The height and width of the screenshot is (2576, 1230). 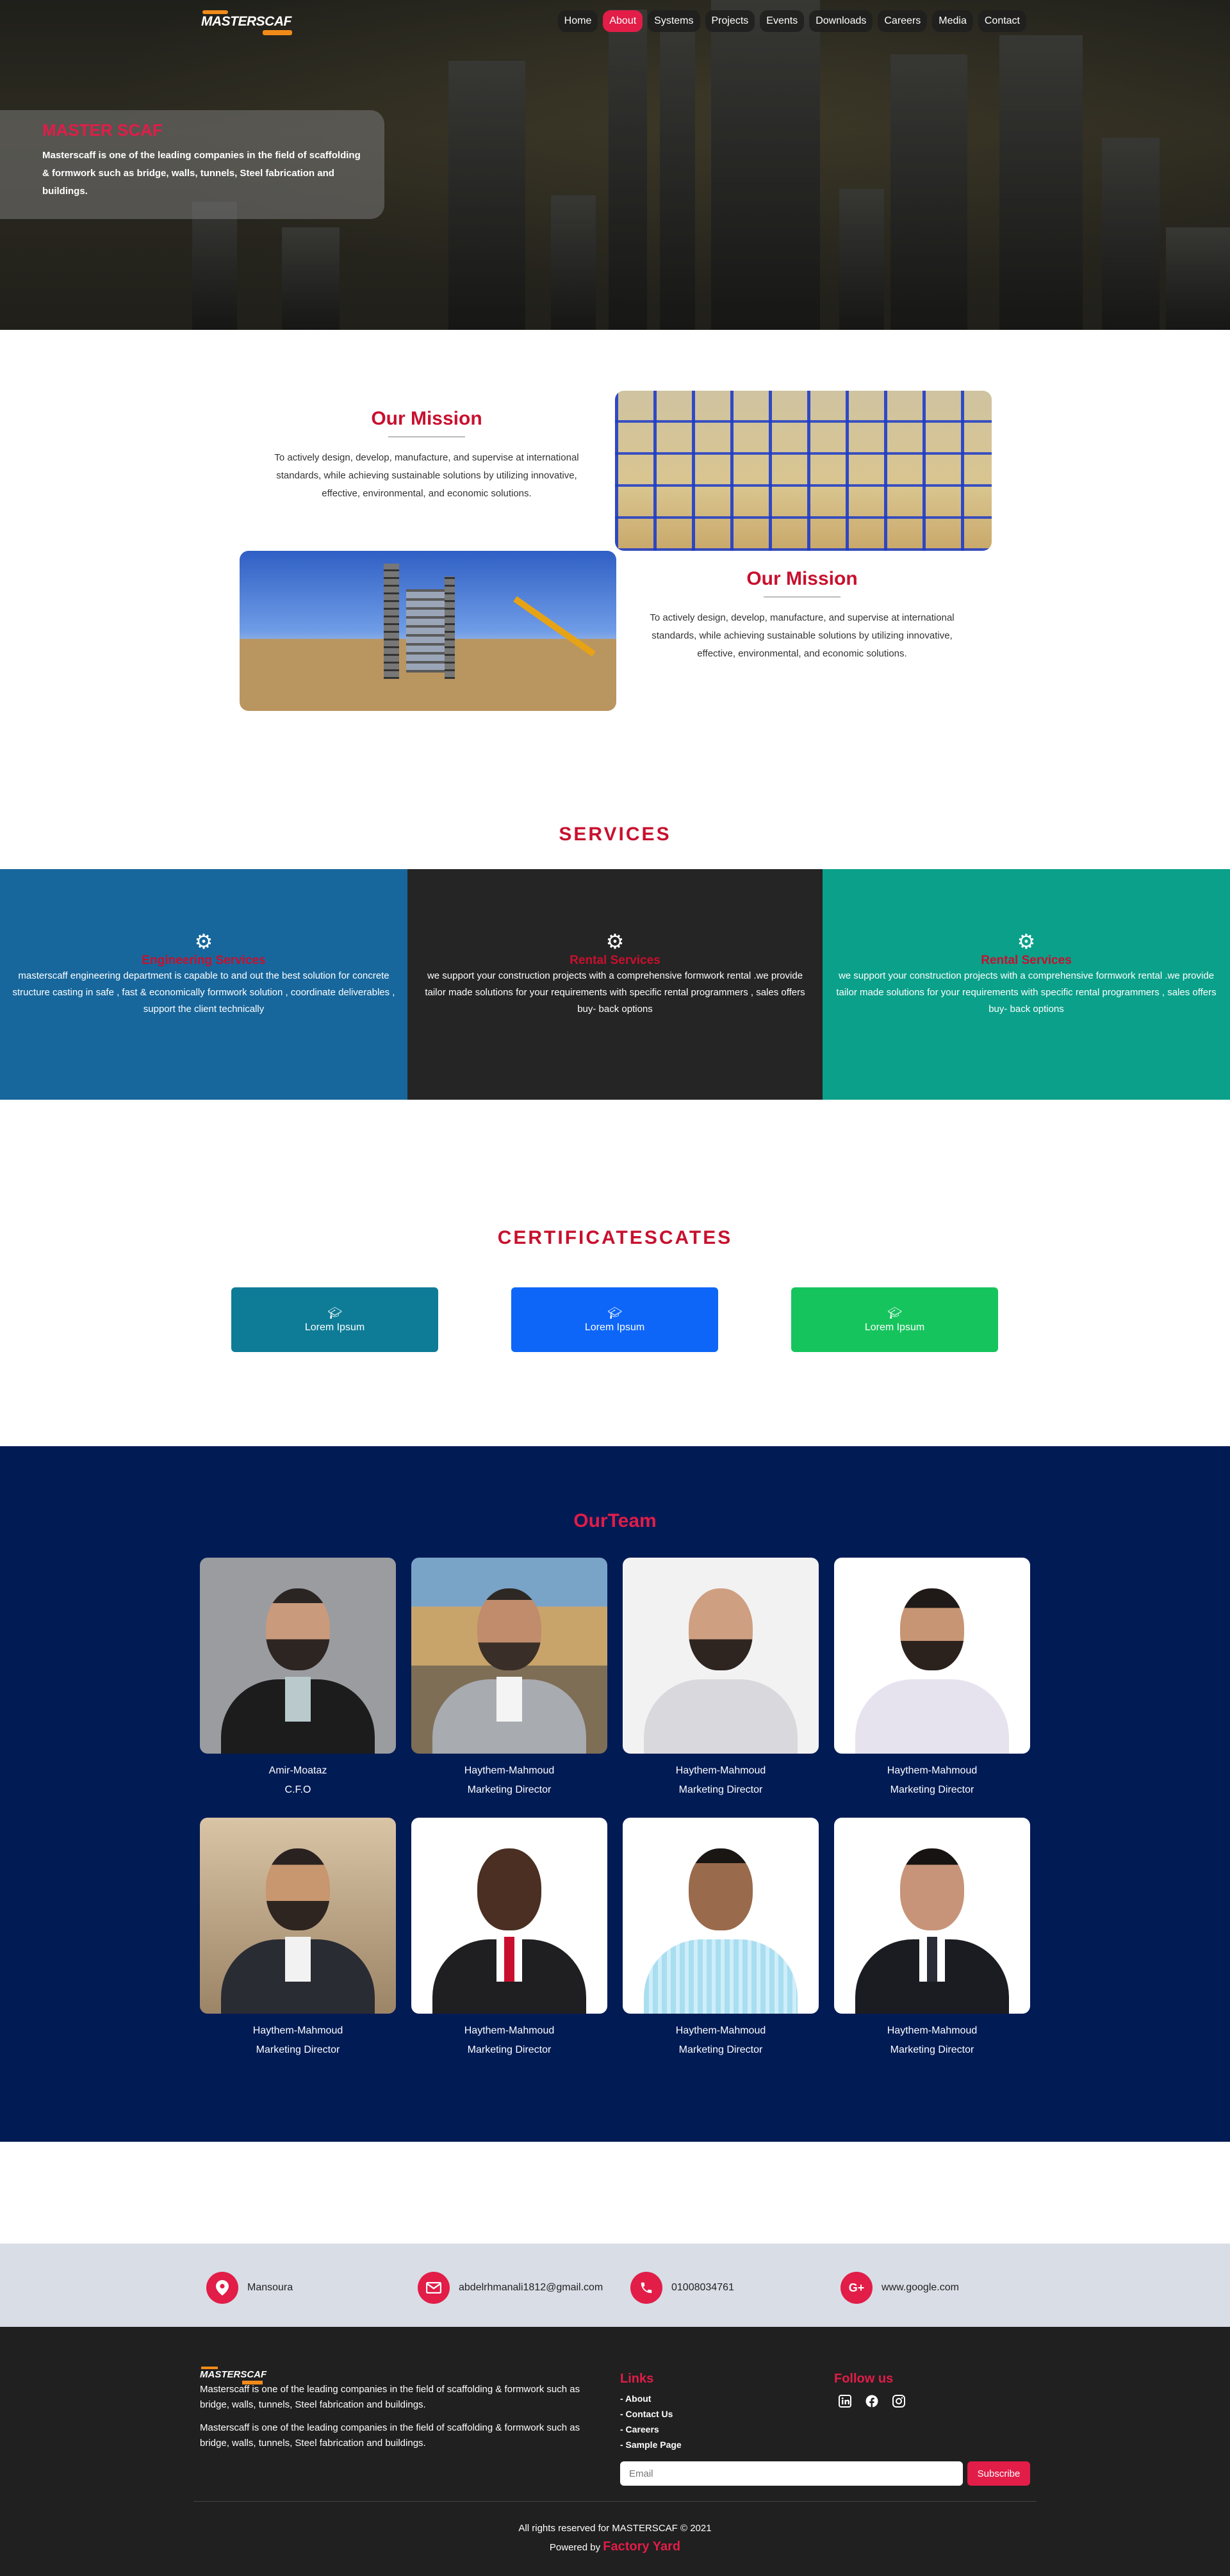 I want to click on footer-link-sample-page: - Sample Page, so click(x=651, y=2444).